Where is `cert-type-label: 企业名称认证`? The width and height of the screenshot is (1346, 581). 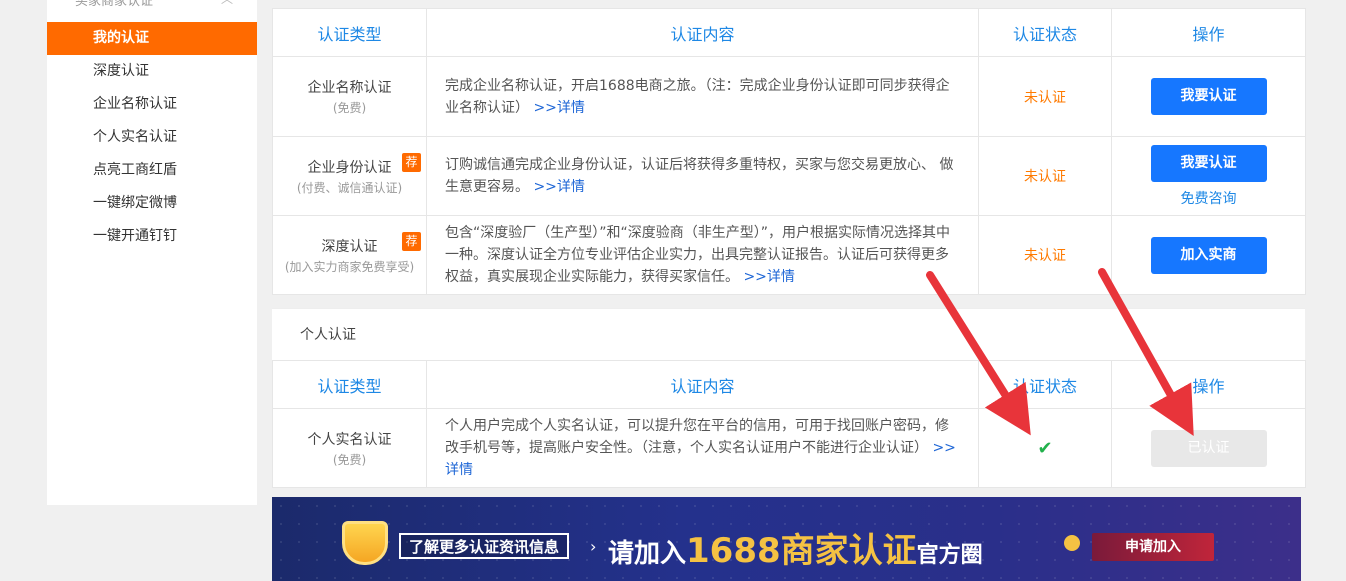 cert-type-label: 企业名称认证 is located at coordinates (349, 88).